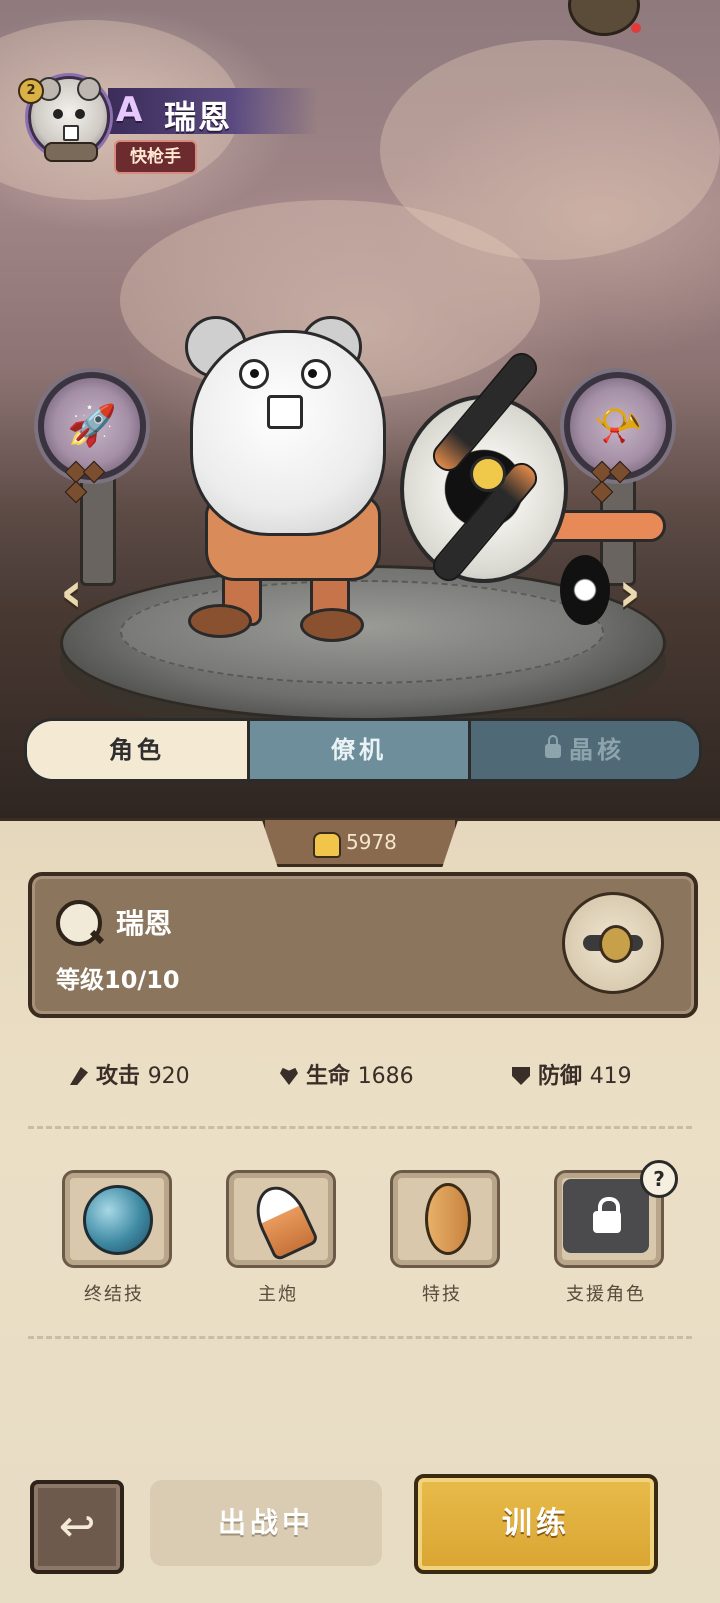  Describe the element at coordinates (629, 592) in the screenshot. I see `next-hero-arrow: ›` at that location.